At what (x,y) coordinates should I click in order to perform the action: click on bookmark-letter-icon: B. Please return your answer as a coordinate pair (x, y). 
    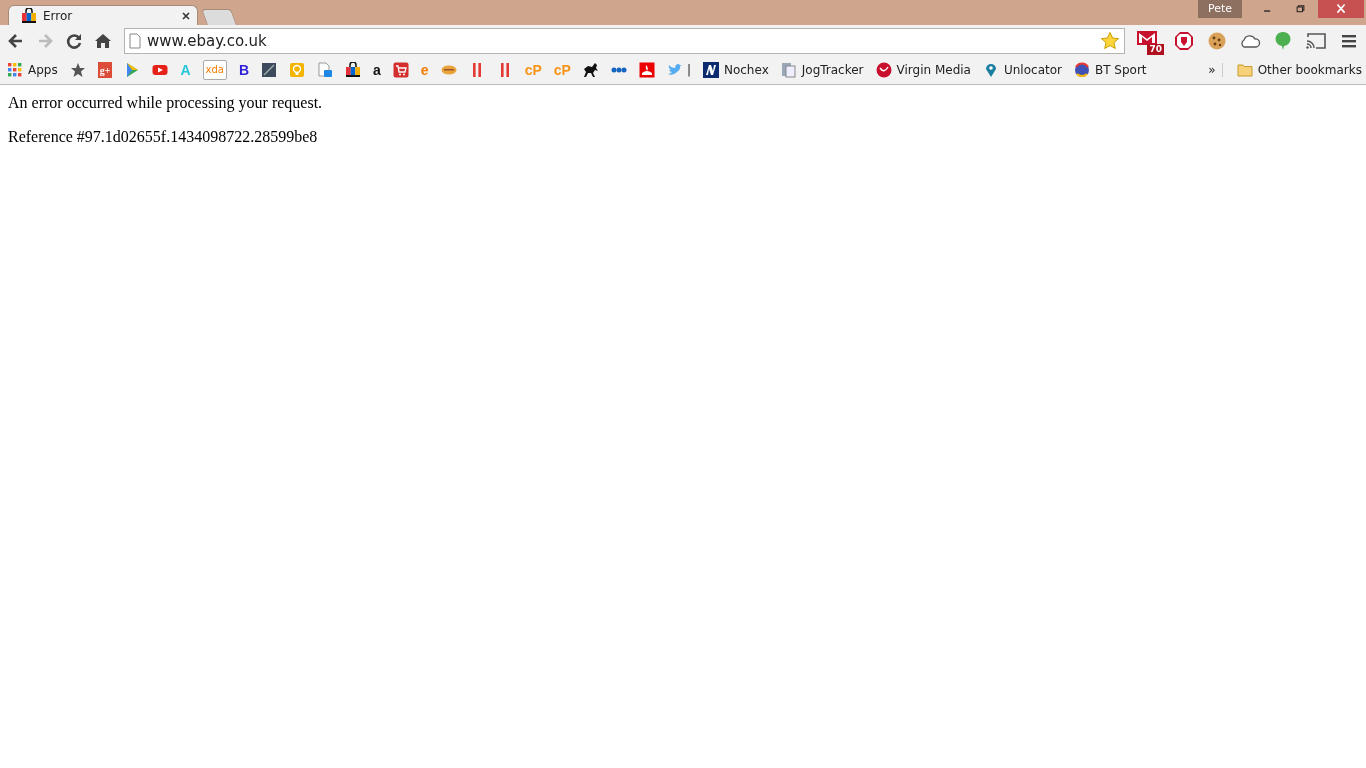
    Looking at the image, I should click on (244, 70).